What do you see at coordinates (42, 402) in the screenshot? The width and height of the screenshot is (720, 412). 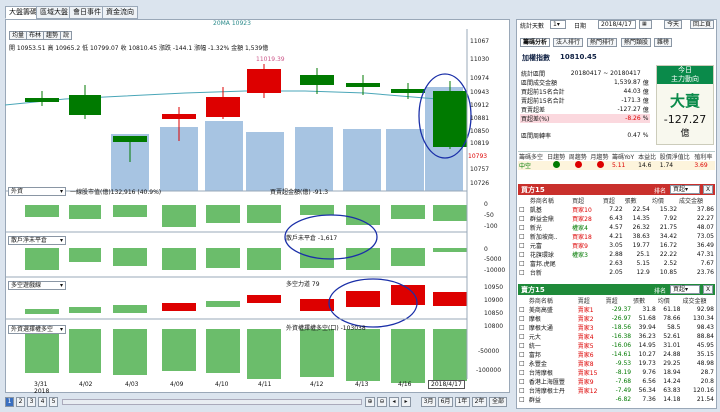 I see `page-4: 4` at bounding box center [42, 402].